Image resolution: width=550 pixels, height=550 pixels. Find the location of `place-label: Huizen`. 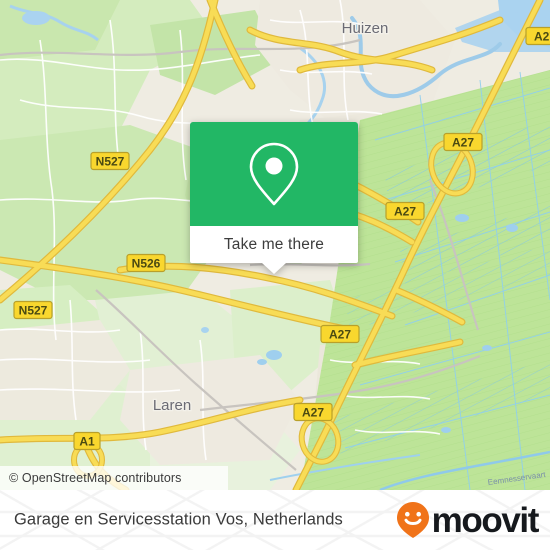

place-label: Huizen is located at coordinates (365, 28).